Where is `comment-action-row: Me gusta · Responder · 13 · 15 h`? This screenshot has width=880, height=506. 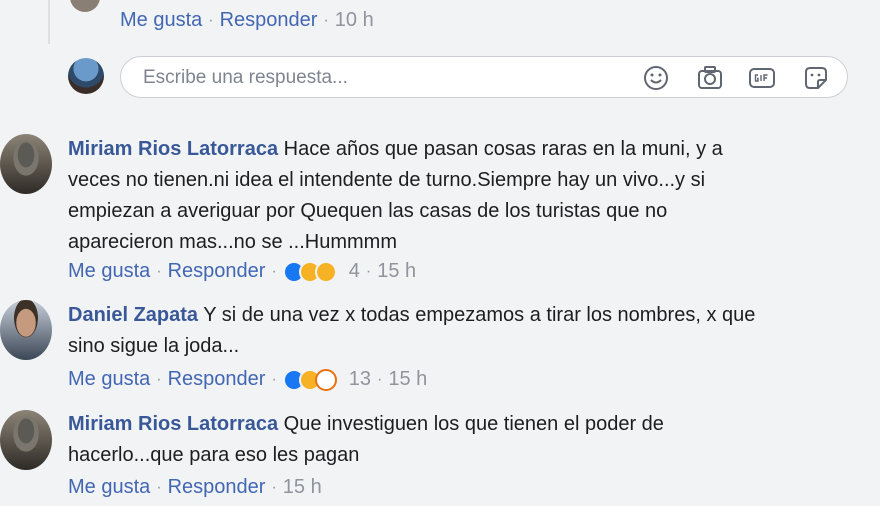 comment-action-row: Me gusta · Responder · 13 · 15 h is located at coordinates (247, 379).